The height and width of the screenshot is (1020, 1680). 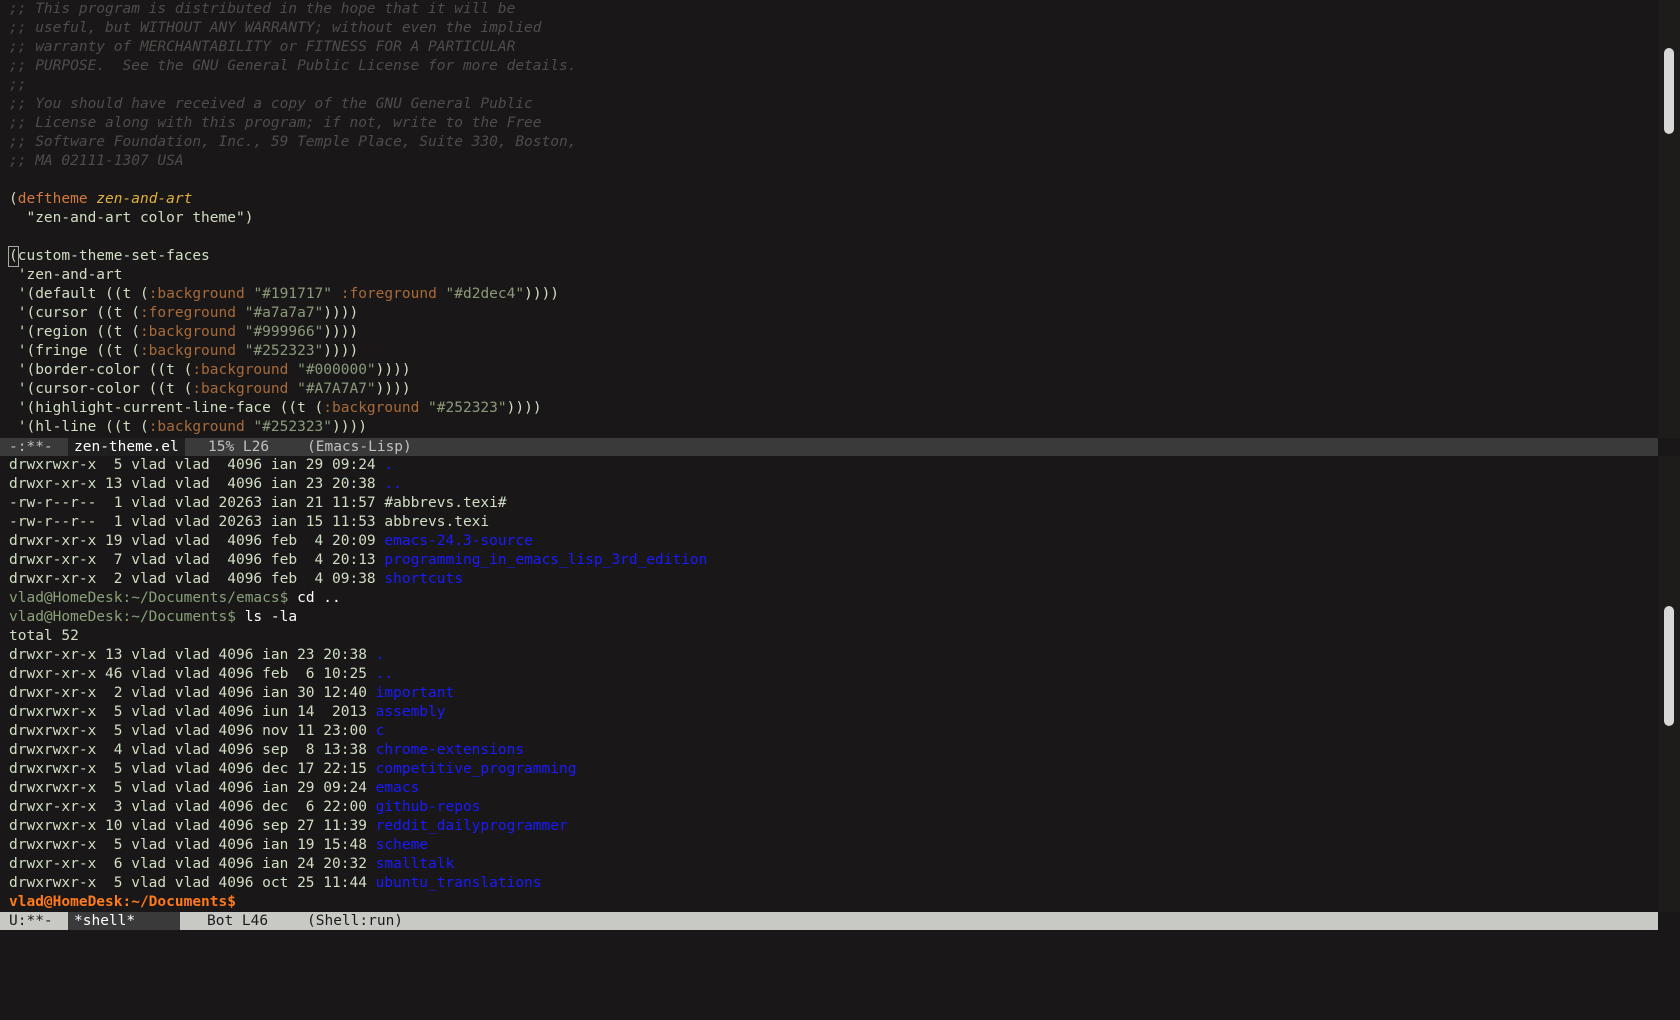 I want to click on shell-prompt: vlad@HomeDesk:~/Documents$, so click(x=122, y=902).